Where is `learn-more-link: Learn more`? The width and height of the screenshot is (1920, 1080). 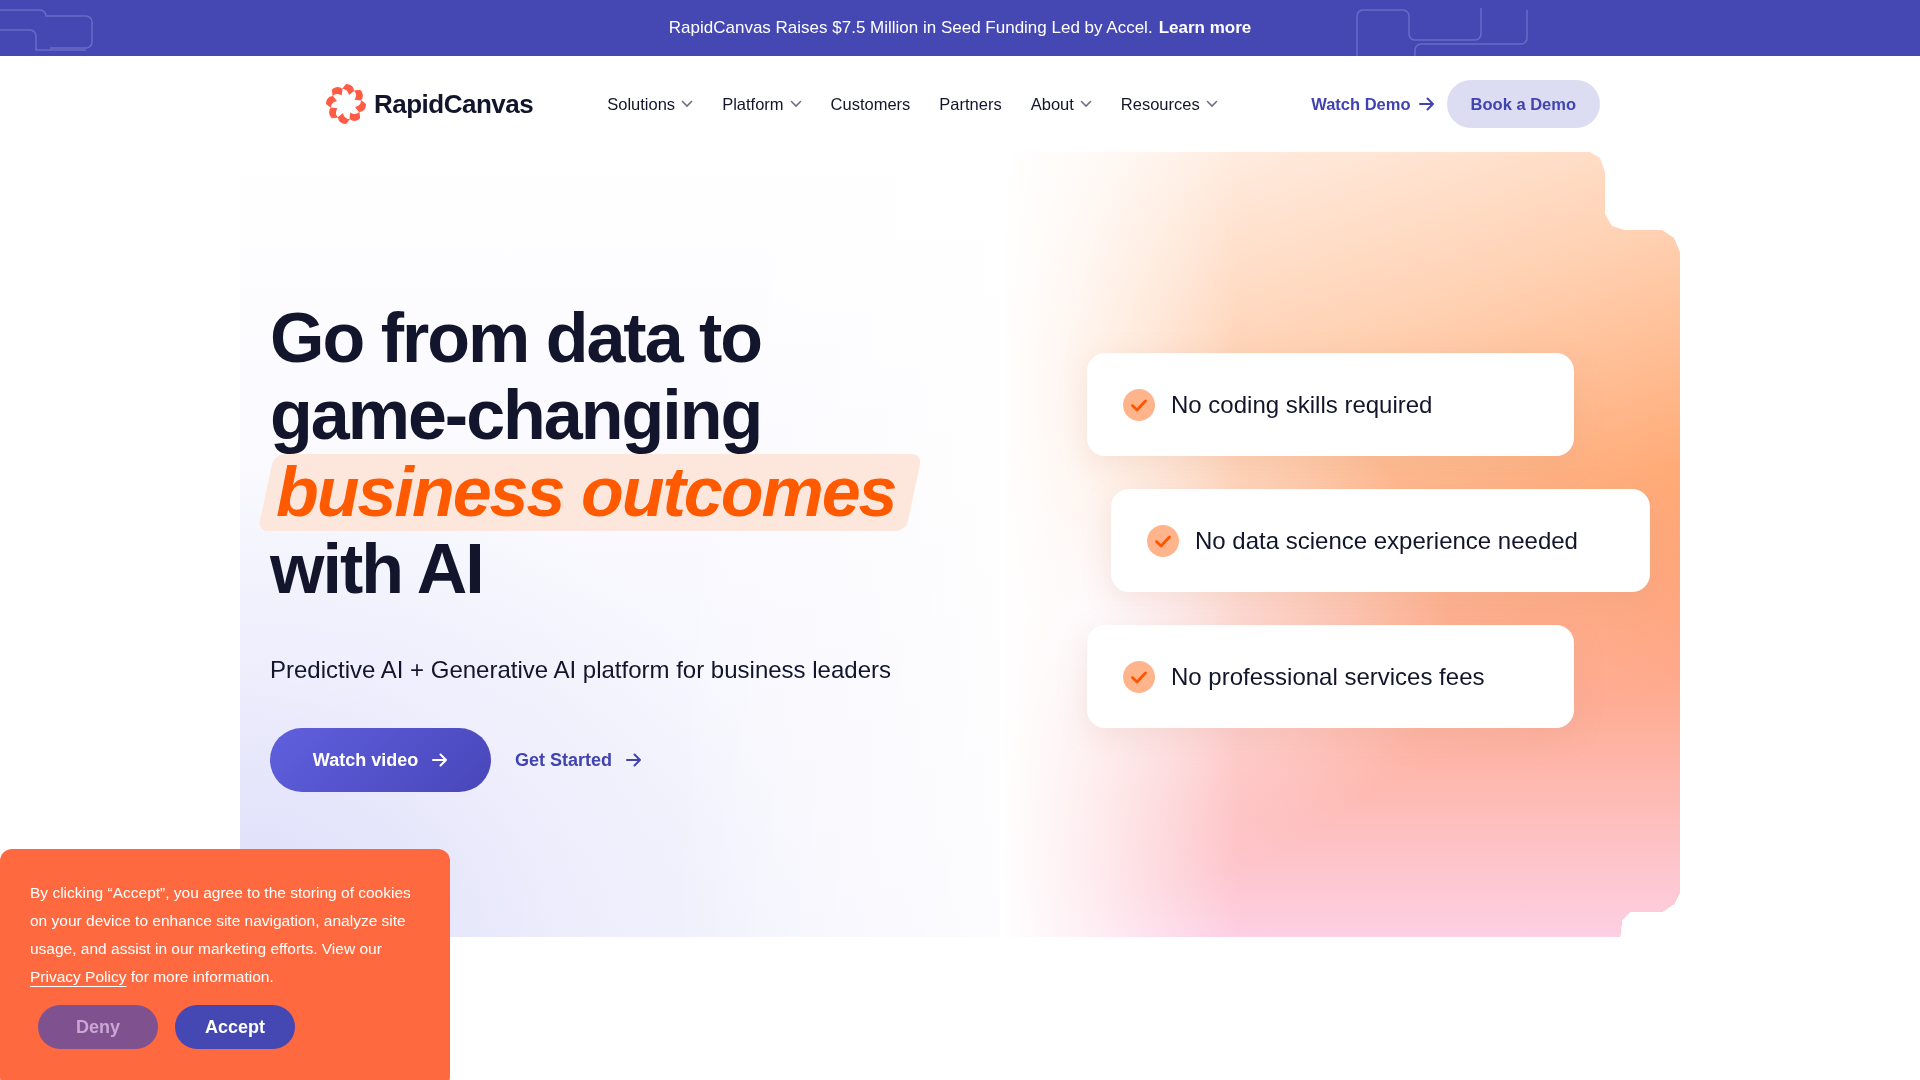
learn-more-link: Learn more is located at coordinates (1205, 28).